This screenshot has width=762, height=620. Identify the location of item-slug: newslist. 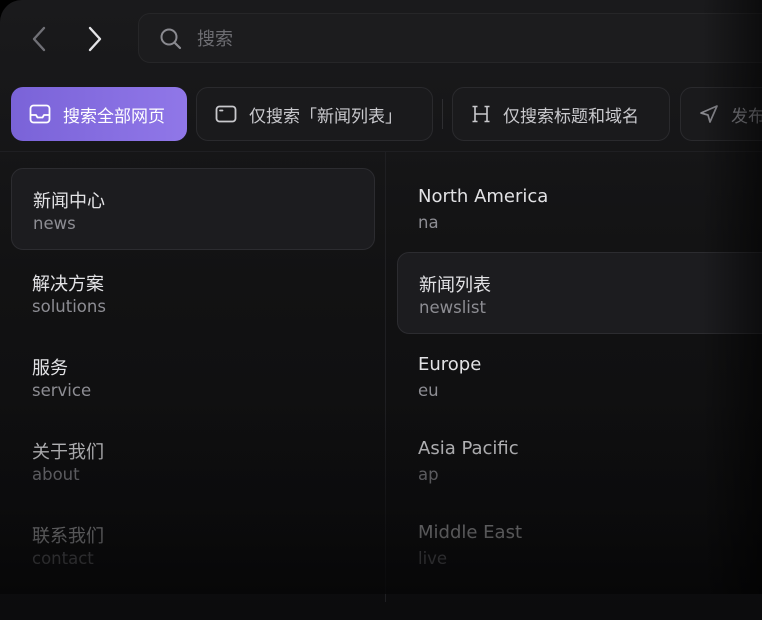
(452, 307).